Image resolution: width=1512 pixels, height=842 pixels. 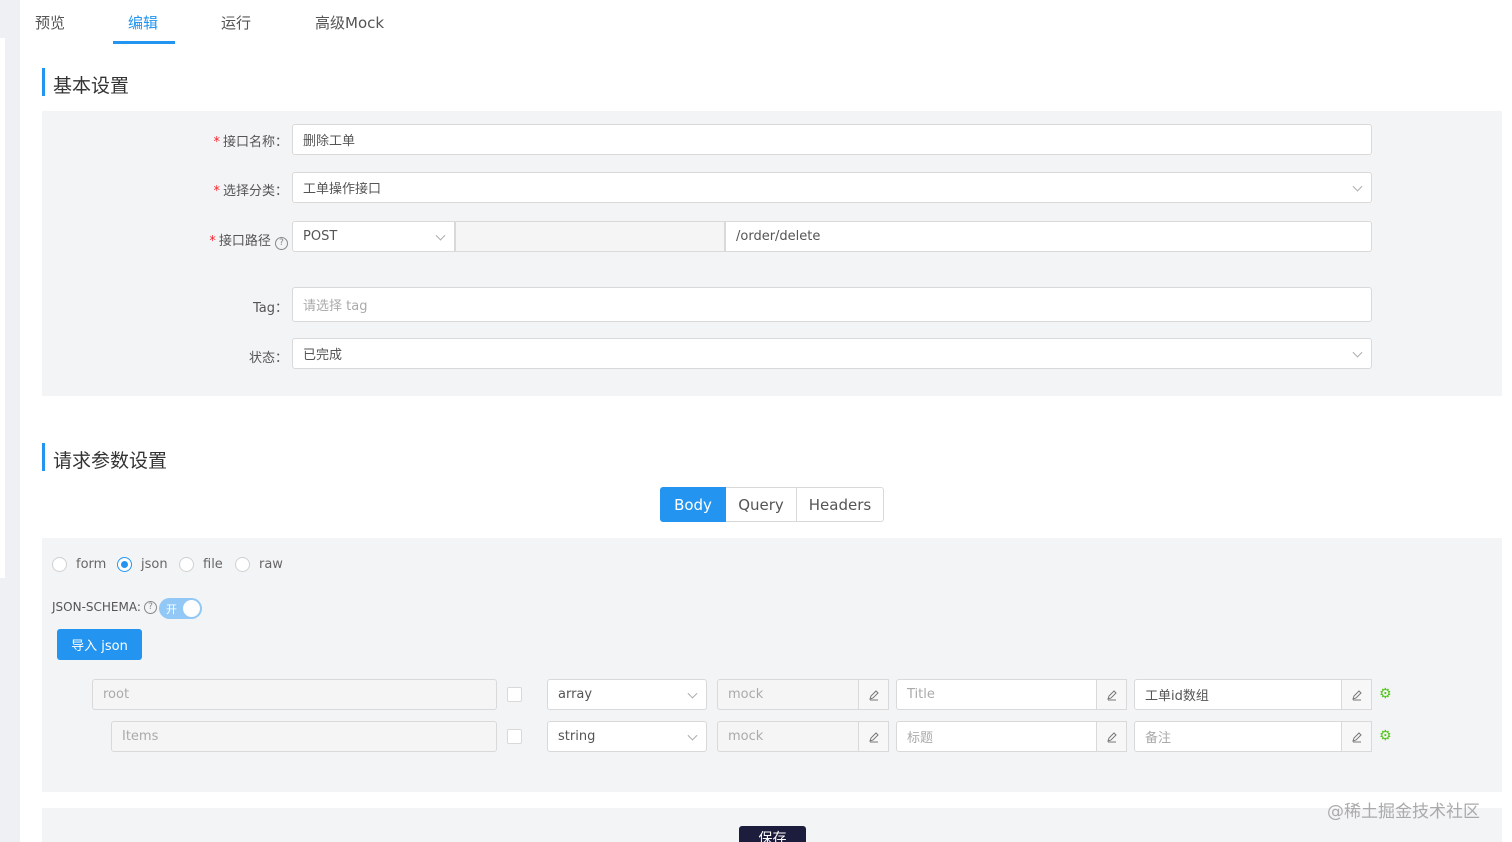 I want to click on radio-file-label: file, so click(x=213, y=564).